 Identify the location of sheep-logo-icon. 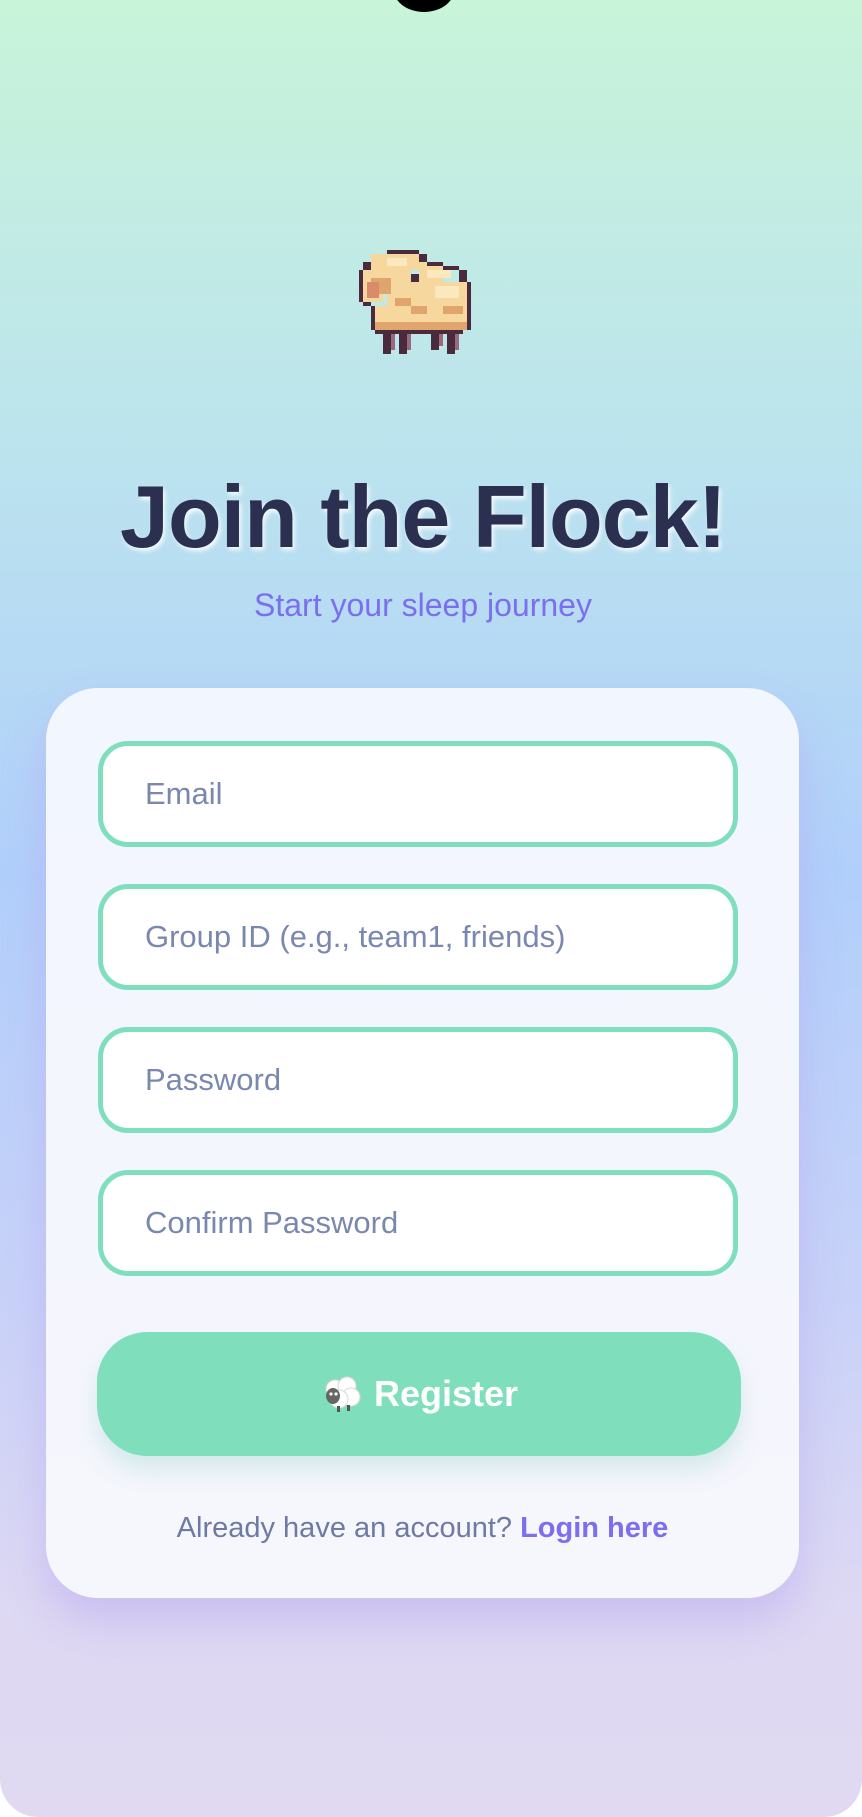
(421, 316).